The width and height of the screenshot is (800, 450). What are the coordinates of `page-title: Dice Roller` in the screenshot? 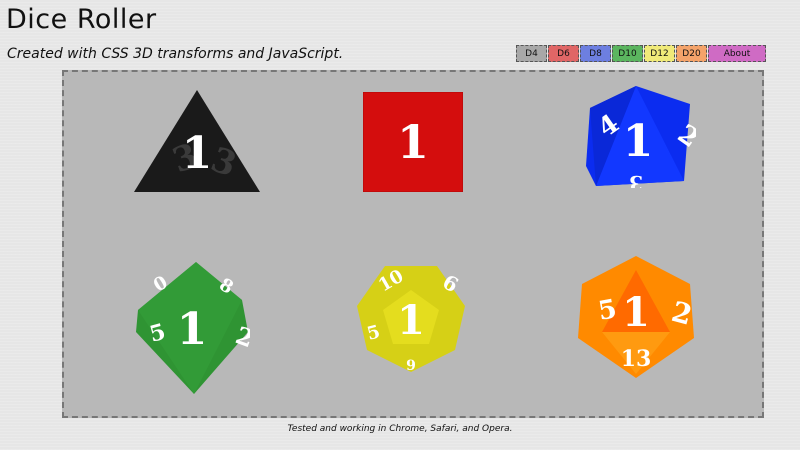 It's located at (81, 19).